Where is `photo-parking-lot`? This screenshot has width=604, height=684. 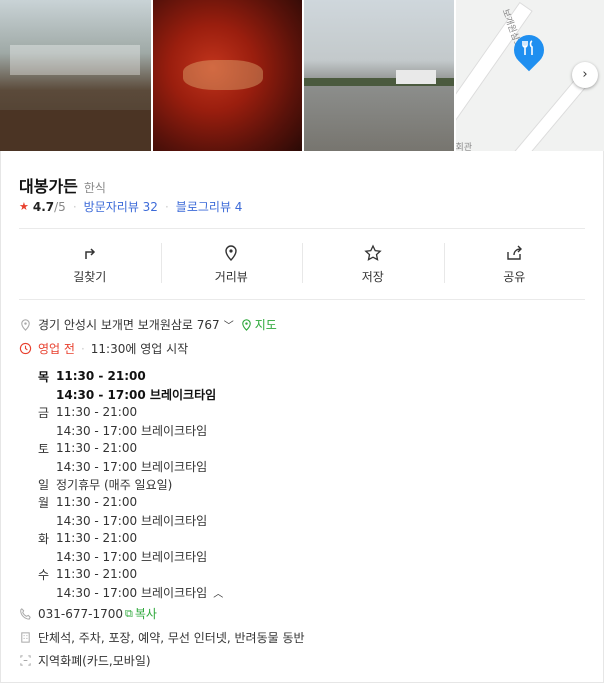 photo-parking-lot is located at coordinates (379, 75).